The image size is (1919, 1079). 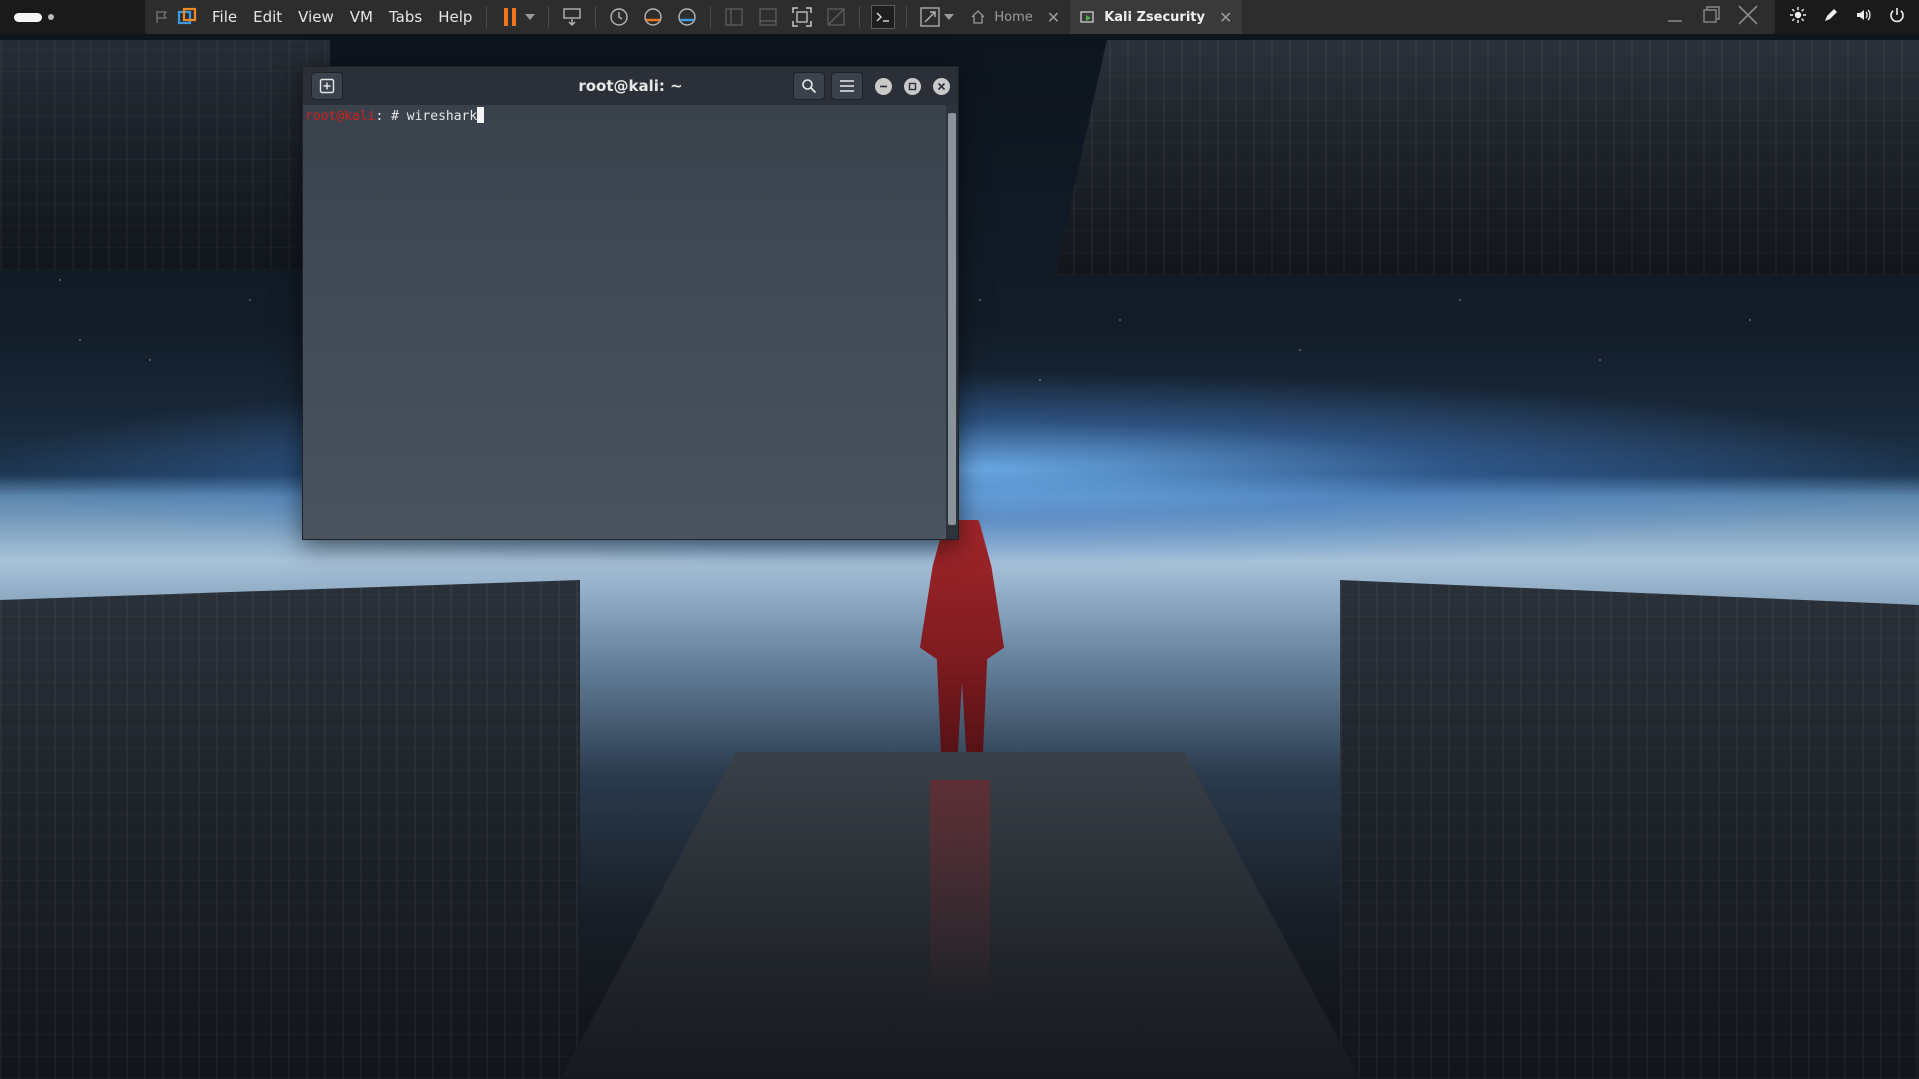 What do you see at coordinates (1225, 17) in the screenshot?
I see `tab-kali-zsecurity-close-icon: ✕` at bounding box center [1225, 17].